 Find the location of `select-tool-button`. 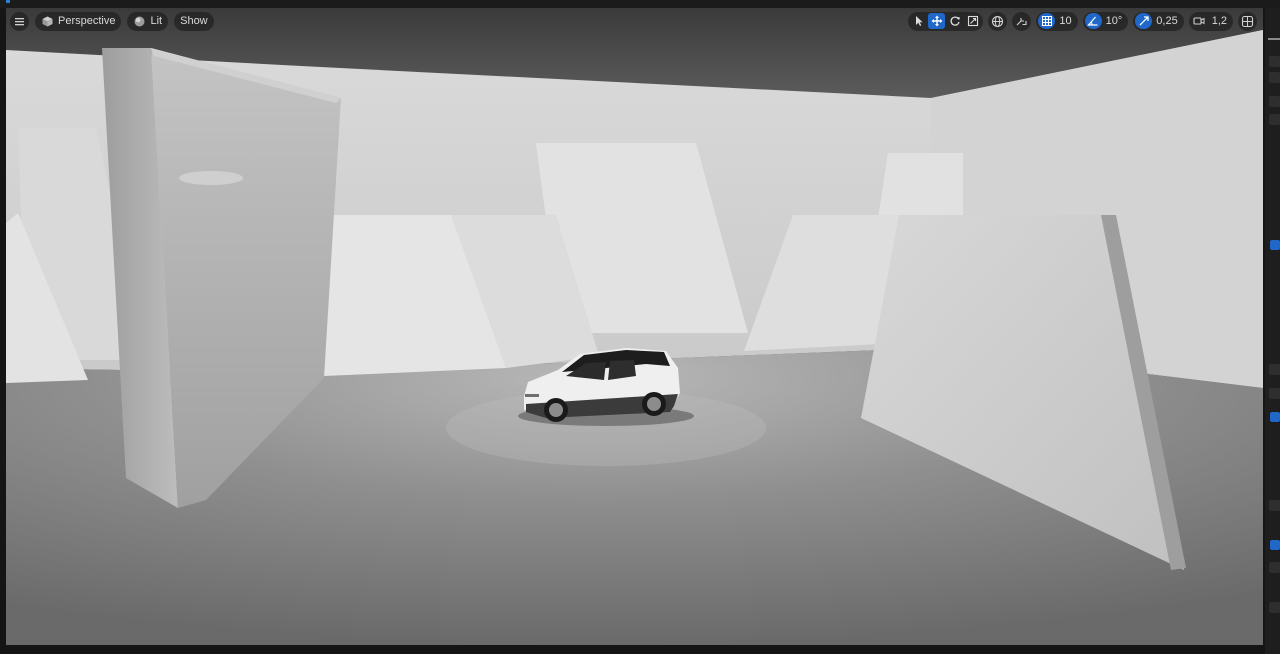

select-tool-button is located at coordinates (918, 21).